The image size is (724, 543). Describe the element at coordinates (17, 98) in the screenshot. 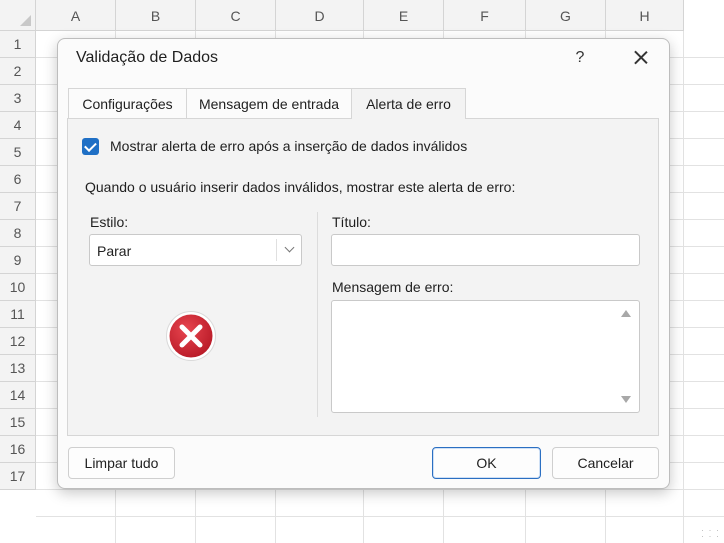

I see `row-header: 3` at that location.